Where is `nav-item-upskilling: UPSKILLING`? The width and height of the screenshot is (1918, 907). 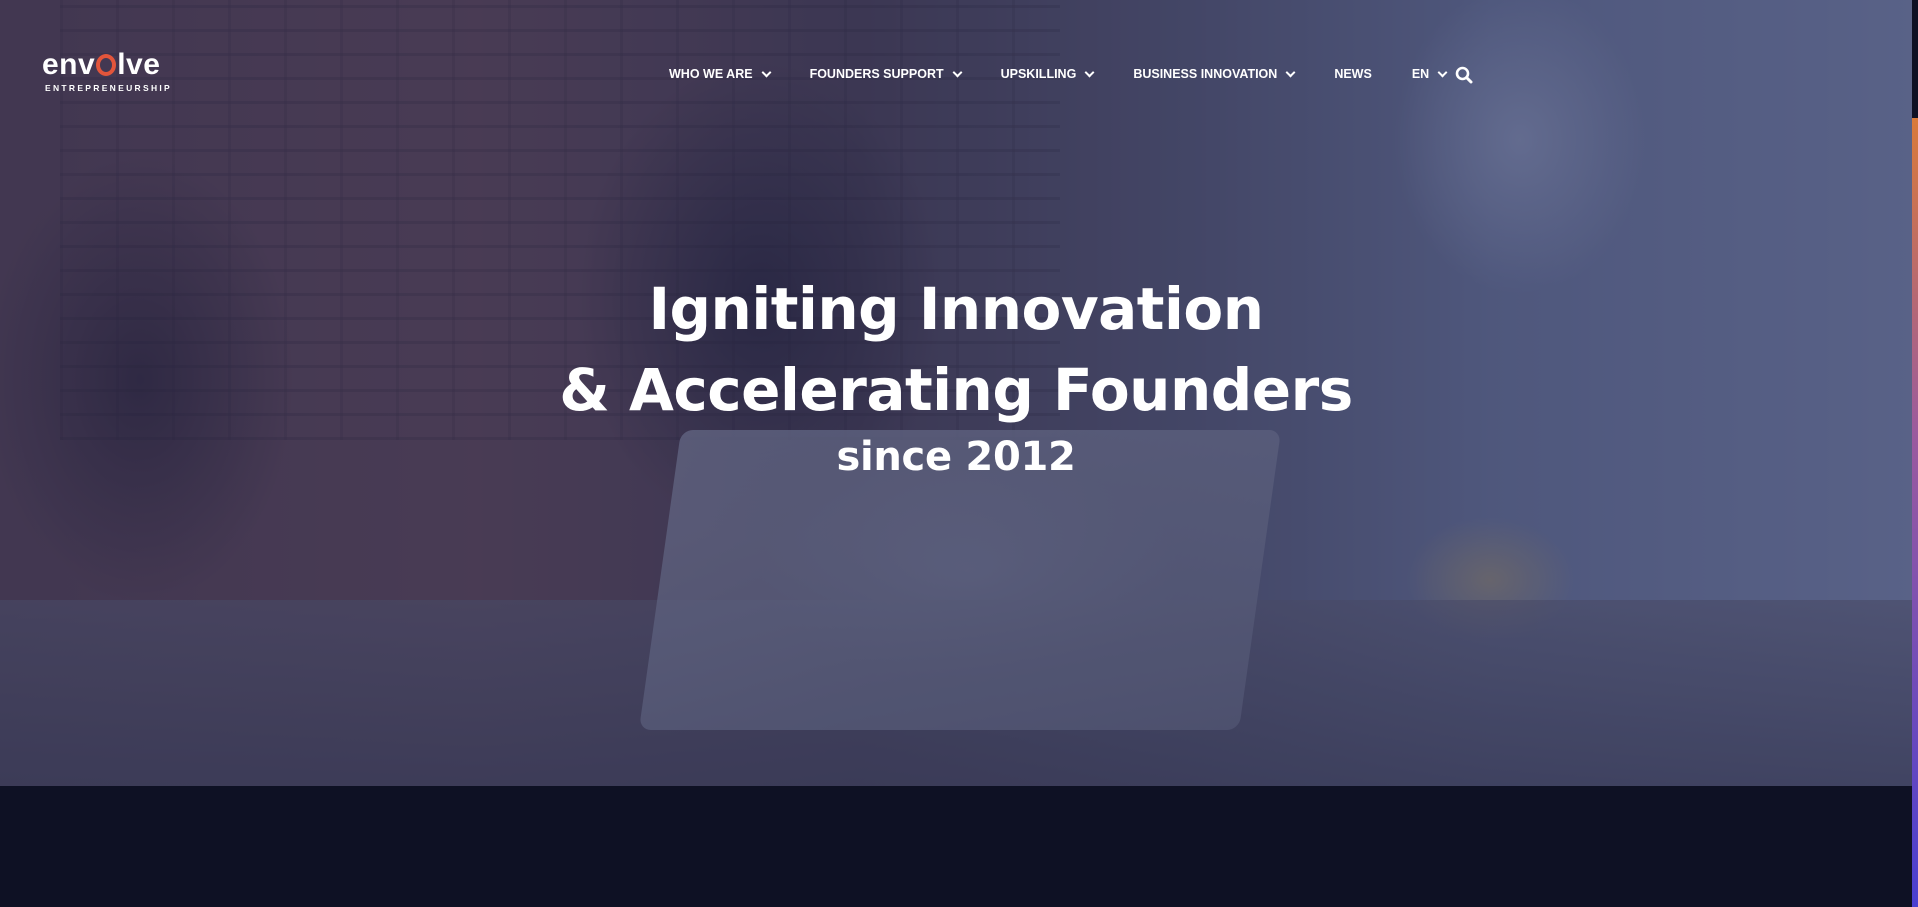 nav-item-upskilling: UPSKILLING is located at coordinates (1047, 74).